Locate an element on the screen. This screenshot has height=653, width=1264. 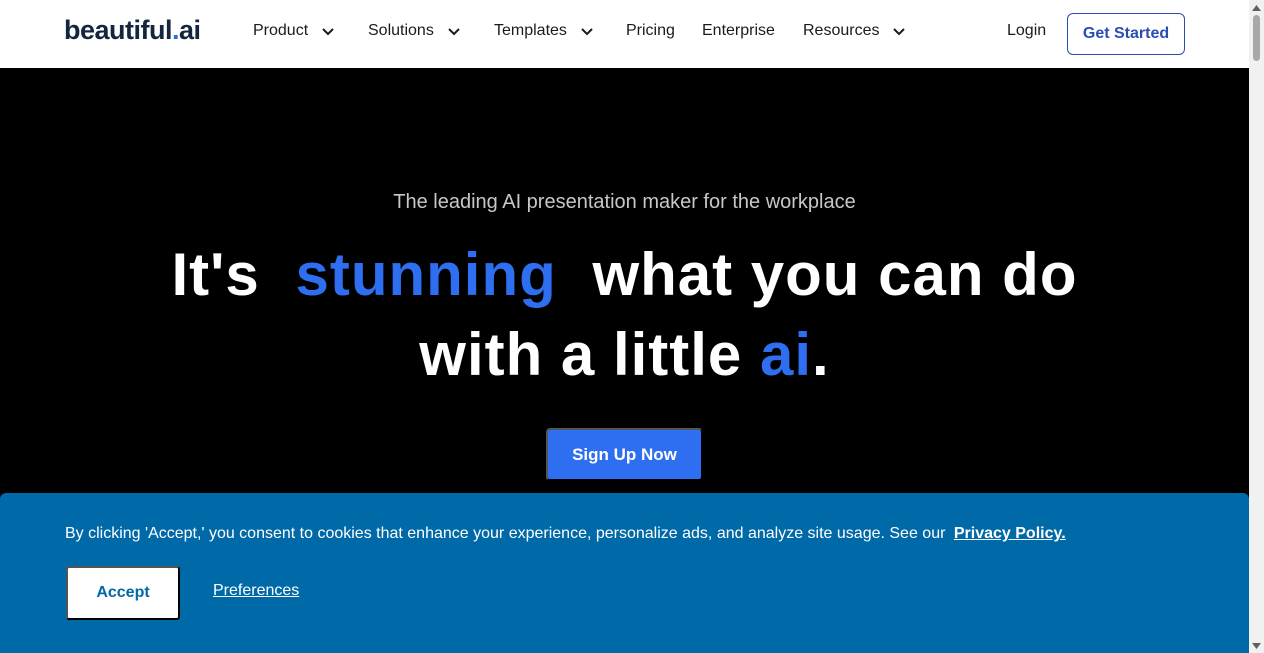
nav-label: Enterprise is located at coordinates (738, 30).